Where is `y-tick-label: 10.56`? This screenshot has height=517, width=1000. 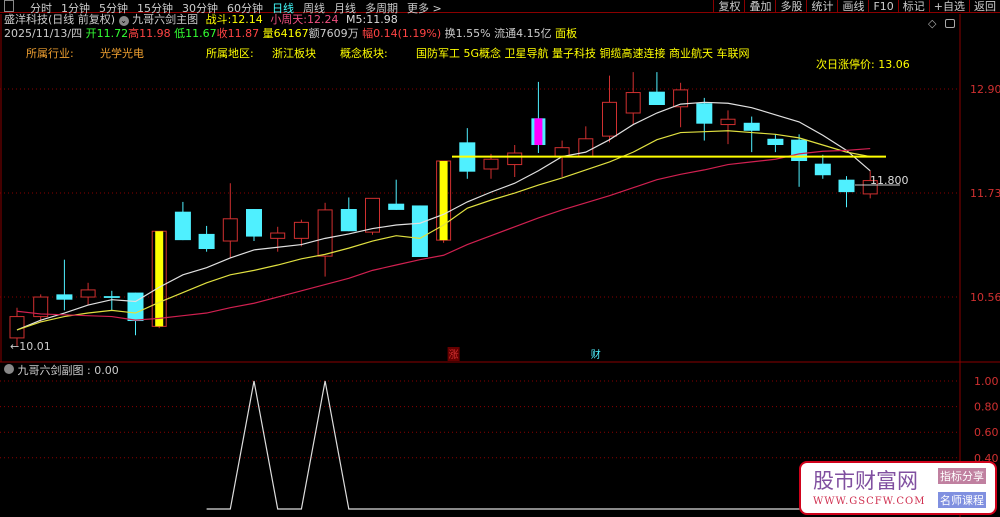 y-tick-label: 10.56 is located at coordinates (985, 297).